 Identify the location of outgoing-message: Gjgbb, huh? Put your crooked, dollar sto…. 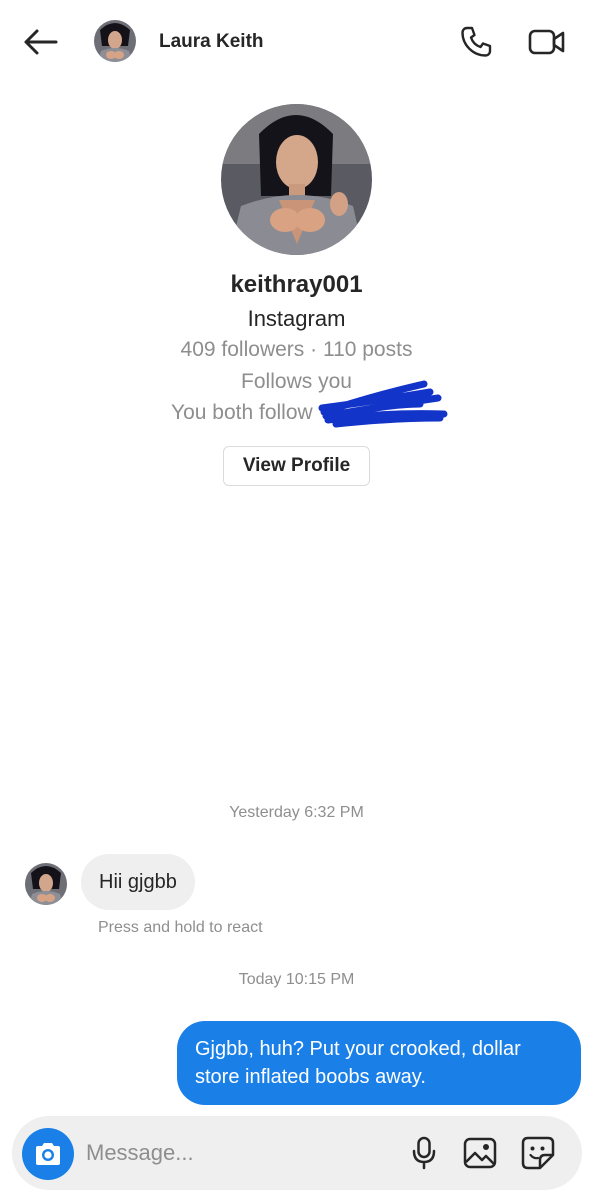
(379, 1063).